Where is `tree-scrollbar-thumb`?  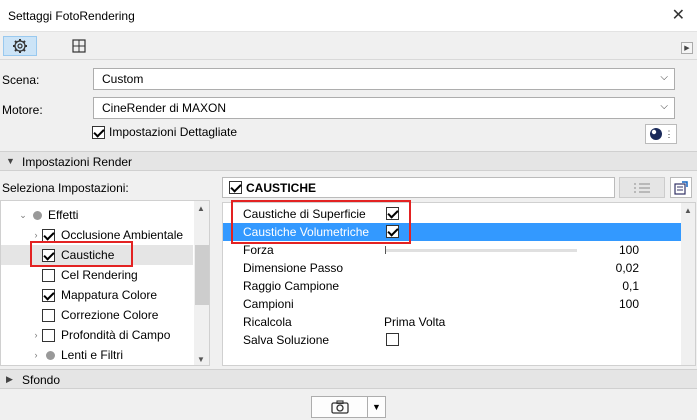 tree-scrollbar-thumb is located at coordinates (202, 275).